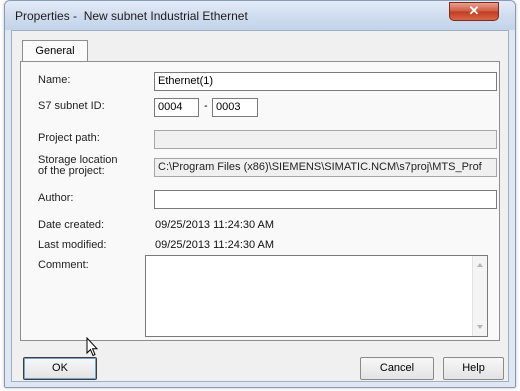 Image resolution: width=520 pixels, height=391 pixels. Describe the element at coordinates (69, 138) in the screenshot. I see `project-path-label: Project path:` at that location.